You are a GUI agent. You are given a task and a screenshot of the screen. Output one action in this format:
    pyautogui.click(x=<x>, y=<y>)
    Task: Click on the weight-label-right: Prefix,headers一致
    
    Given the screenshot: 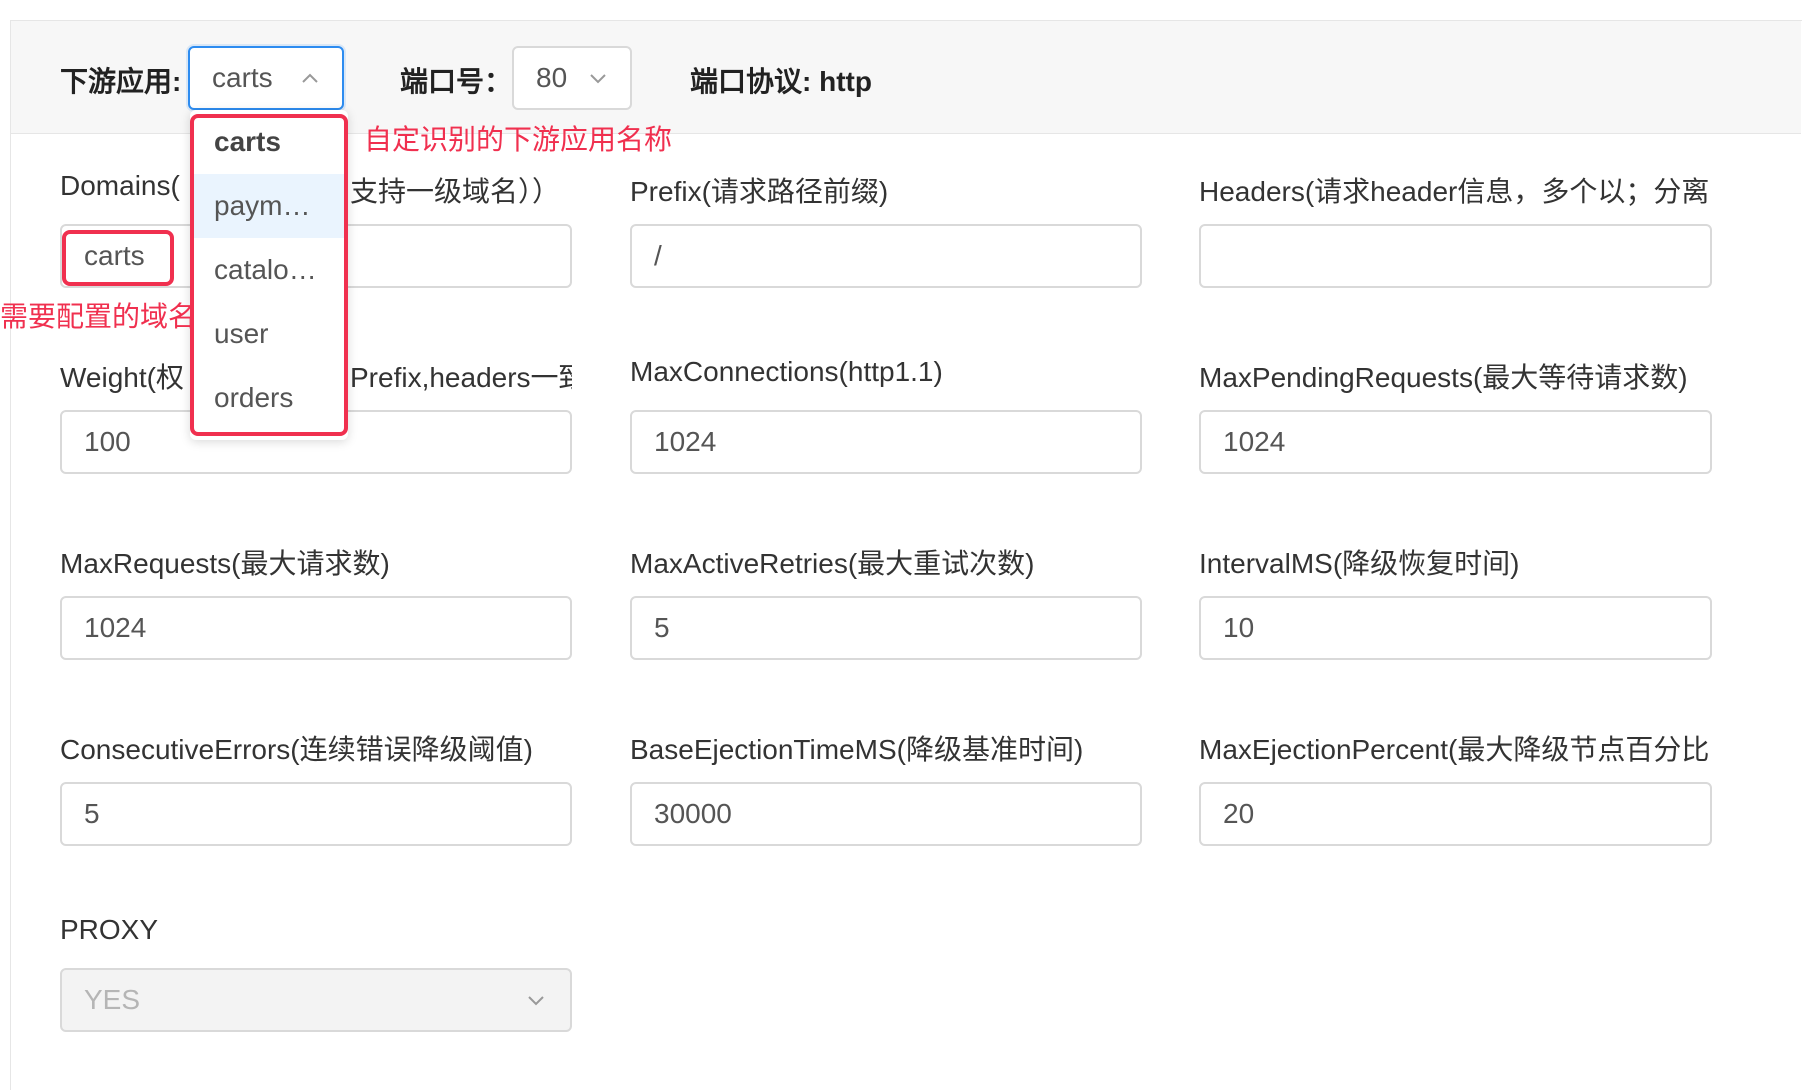 What is the action you would take?
    pyautogui.click(x=461, y=377)
    